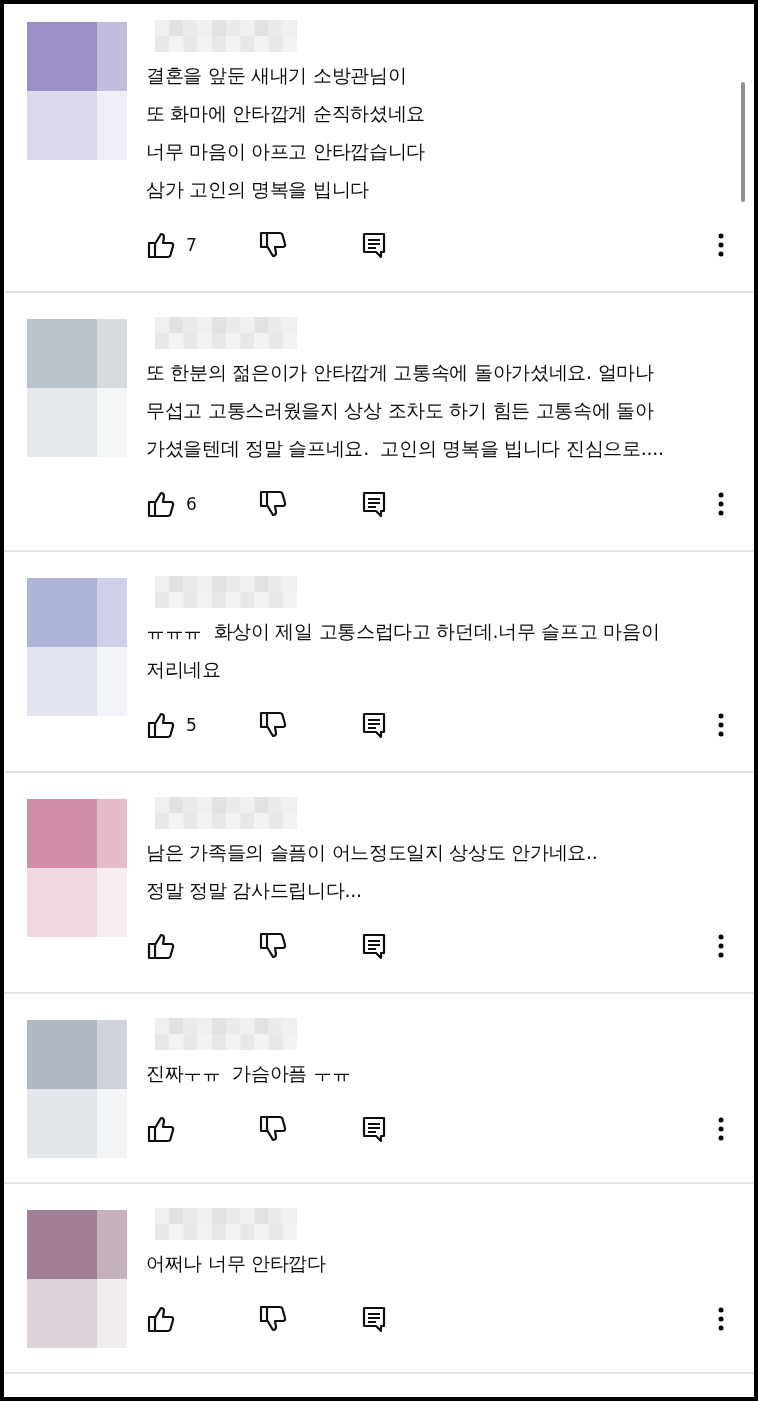  Describe the element at coordinates (202, 245) in the screenshot. I see `like-button: 7` at that location.